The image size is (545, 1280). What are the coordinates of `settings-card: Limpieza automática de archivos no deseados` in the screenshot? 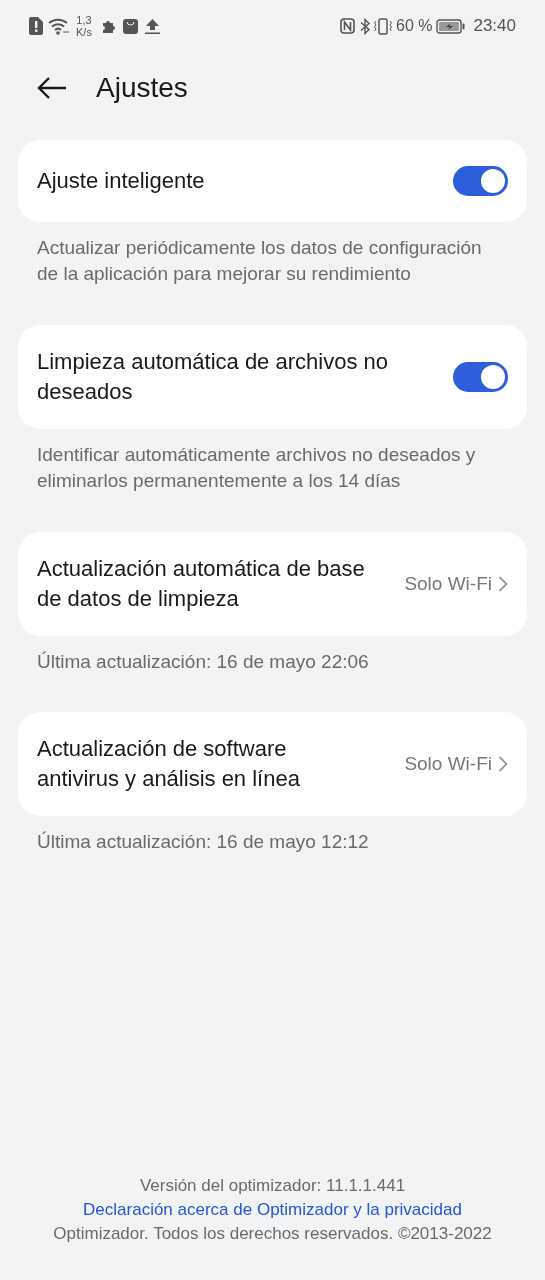 It's located at (272, 377).